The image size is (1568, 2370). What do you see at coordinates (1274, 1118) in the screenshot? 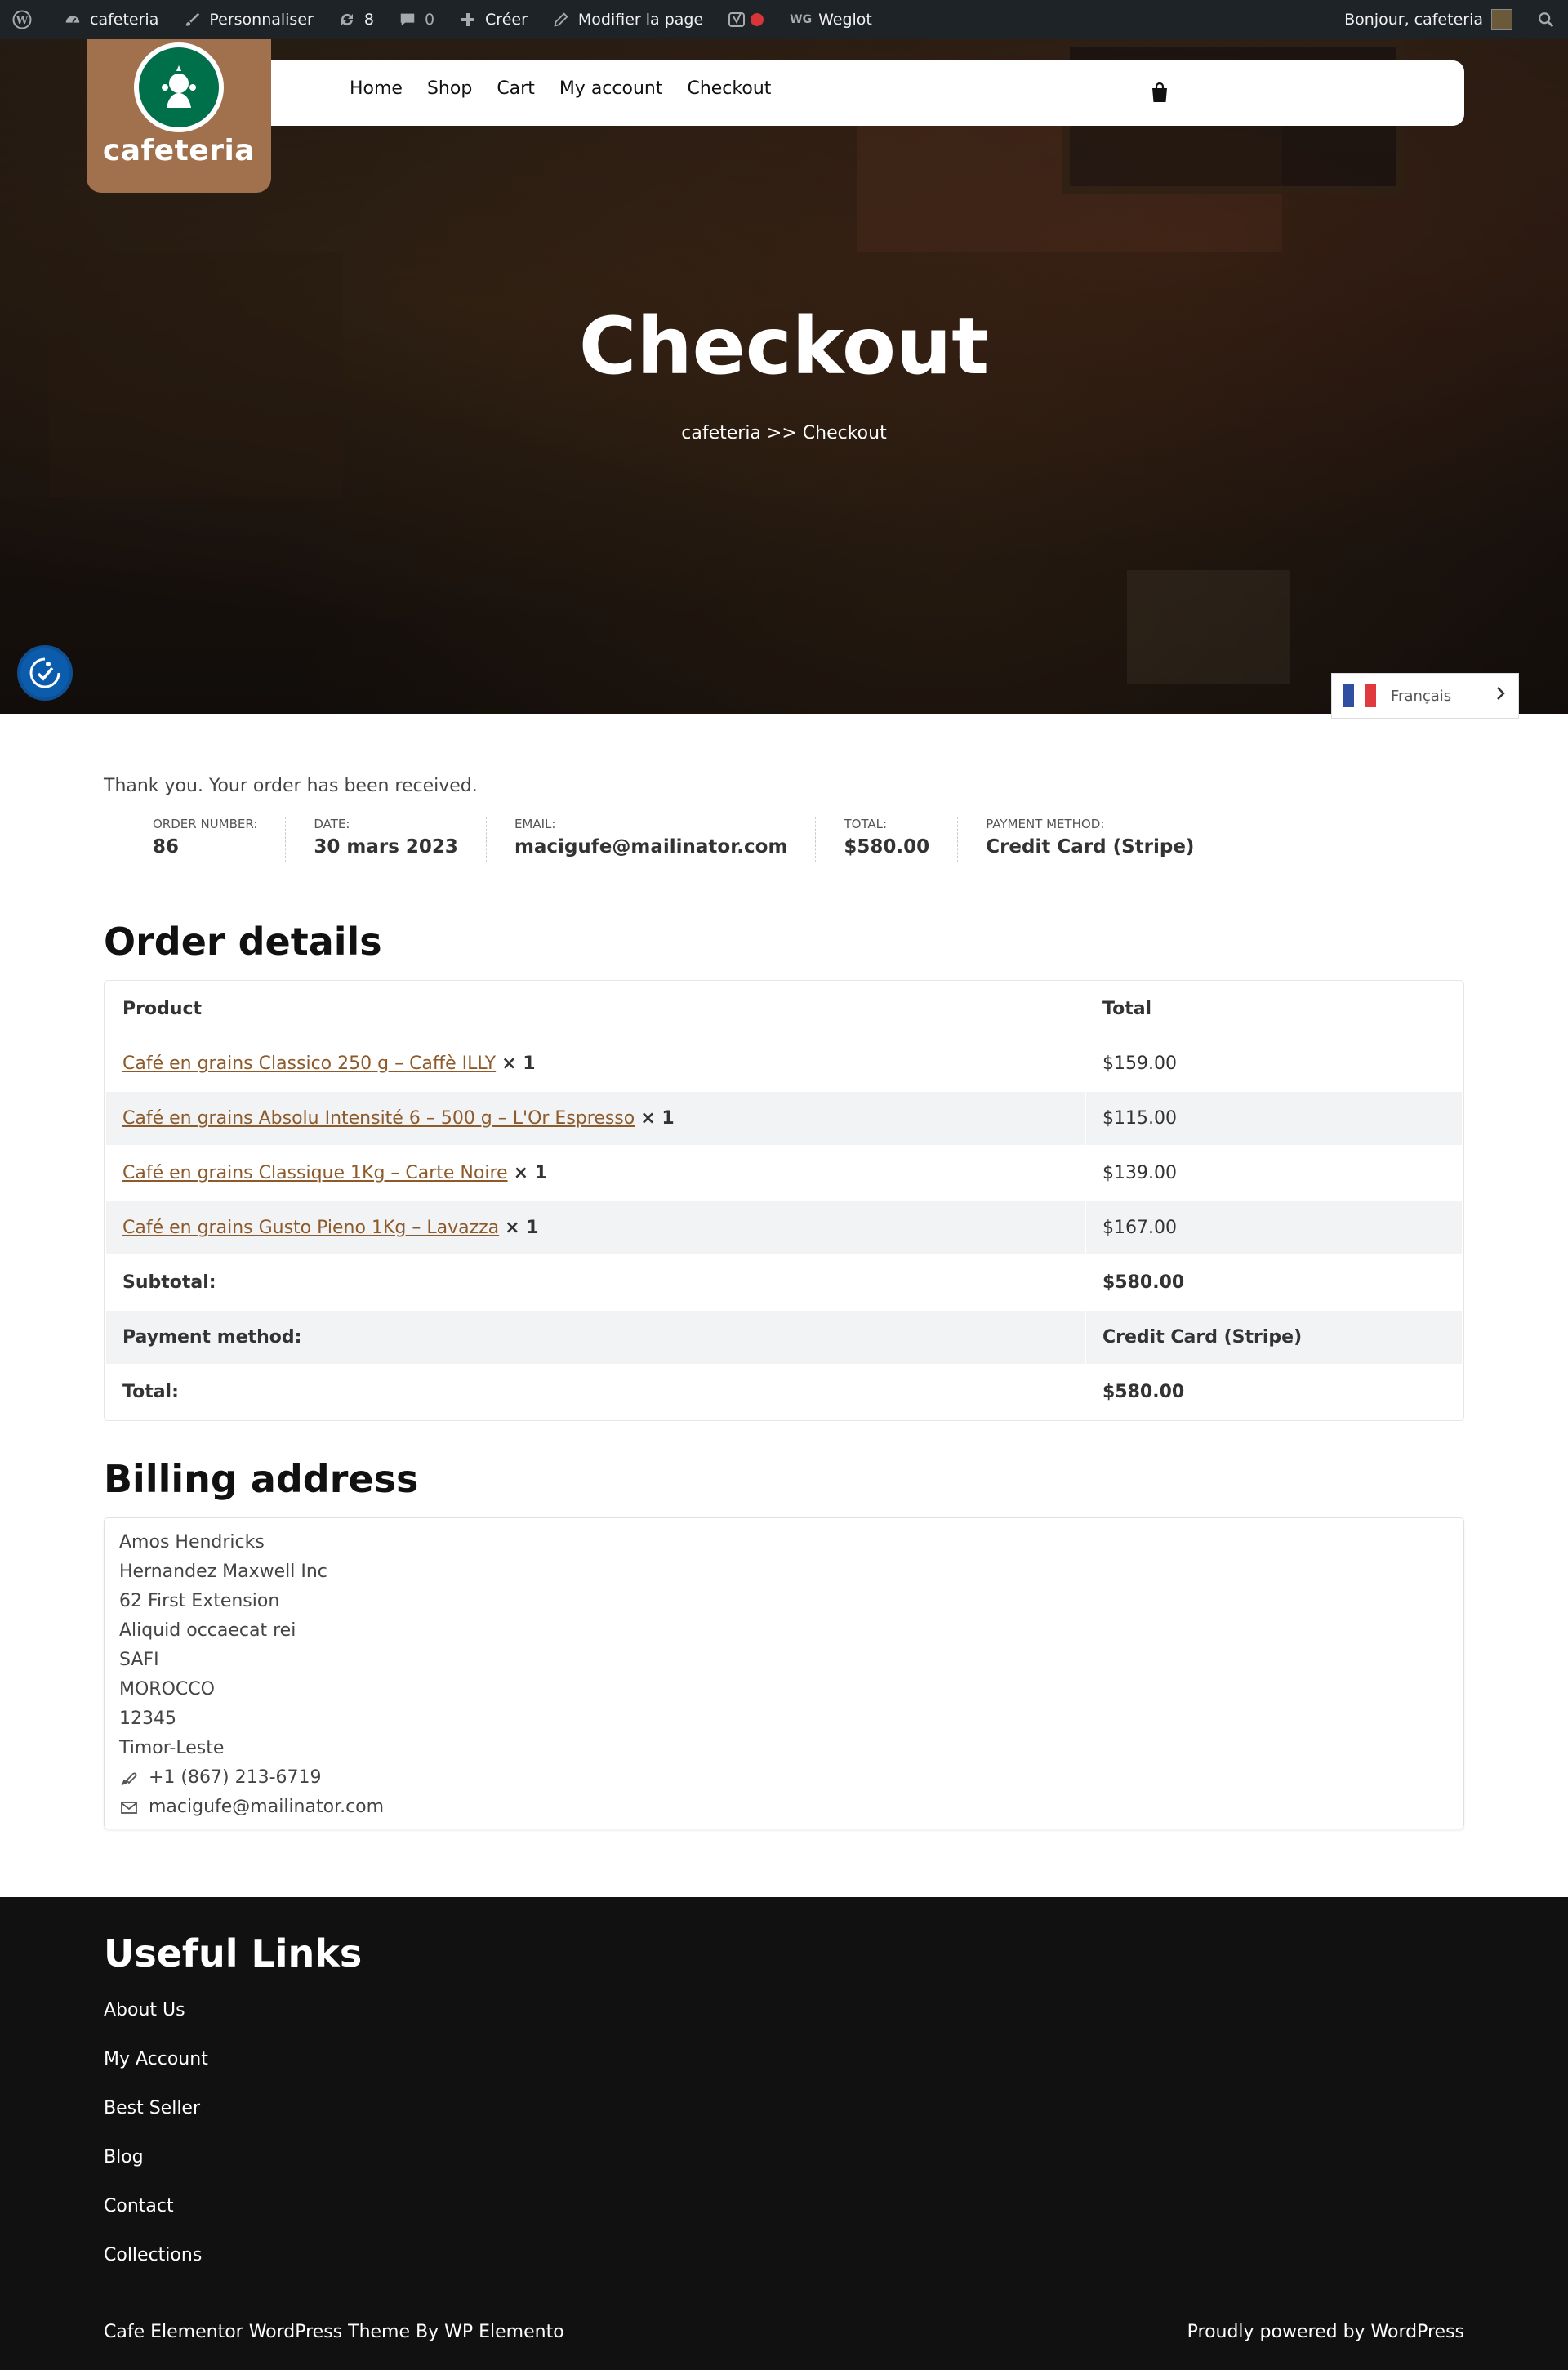
I see `product-total: $115.00` at bounding box center [1274, 1118].